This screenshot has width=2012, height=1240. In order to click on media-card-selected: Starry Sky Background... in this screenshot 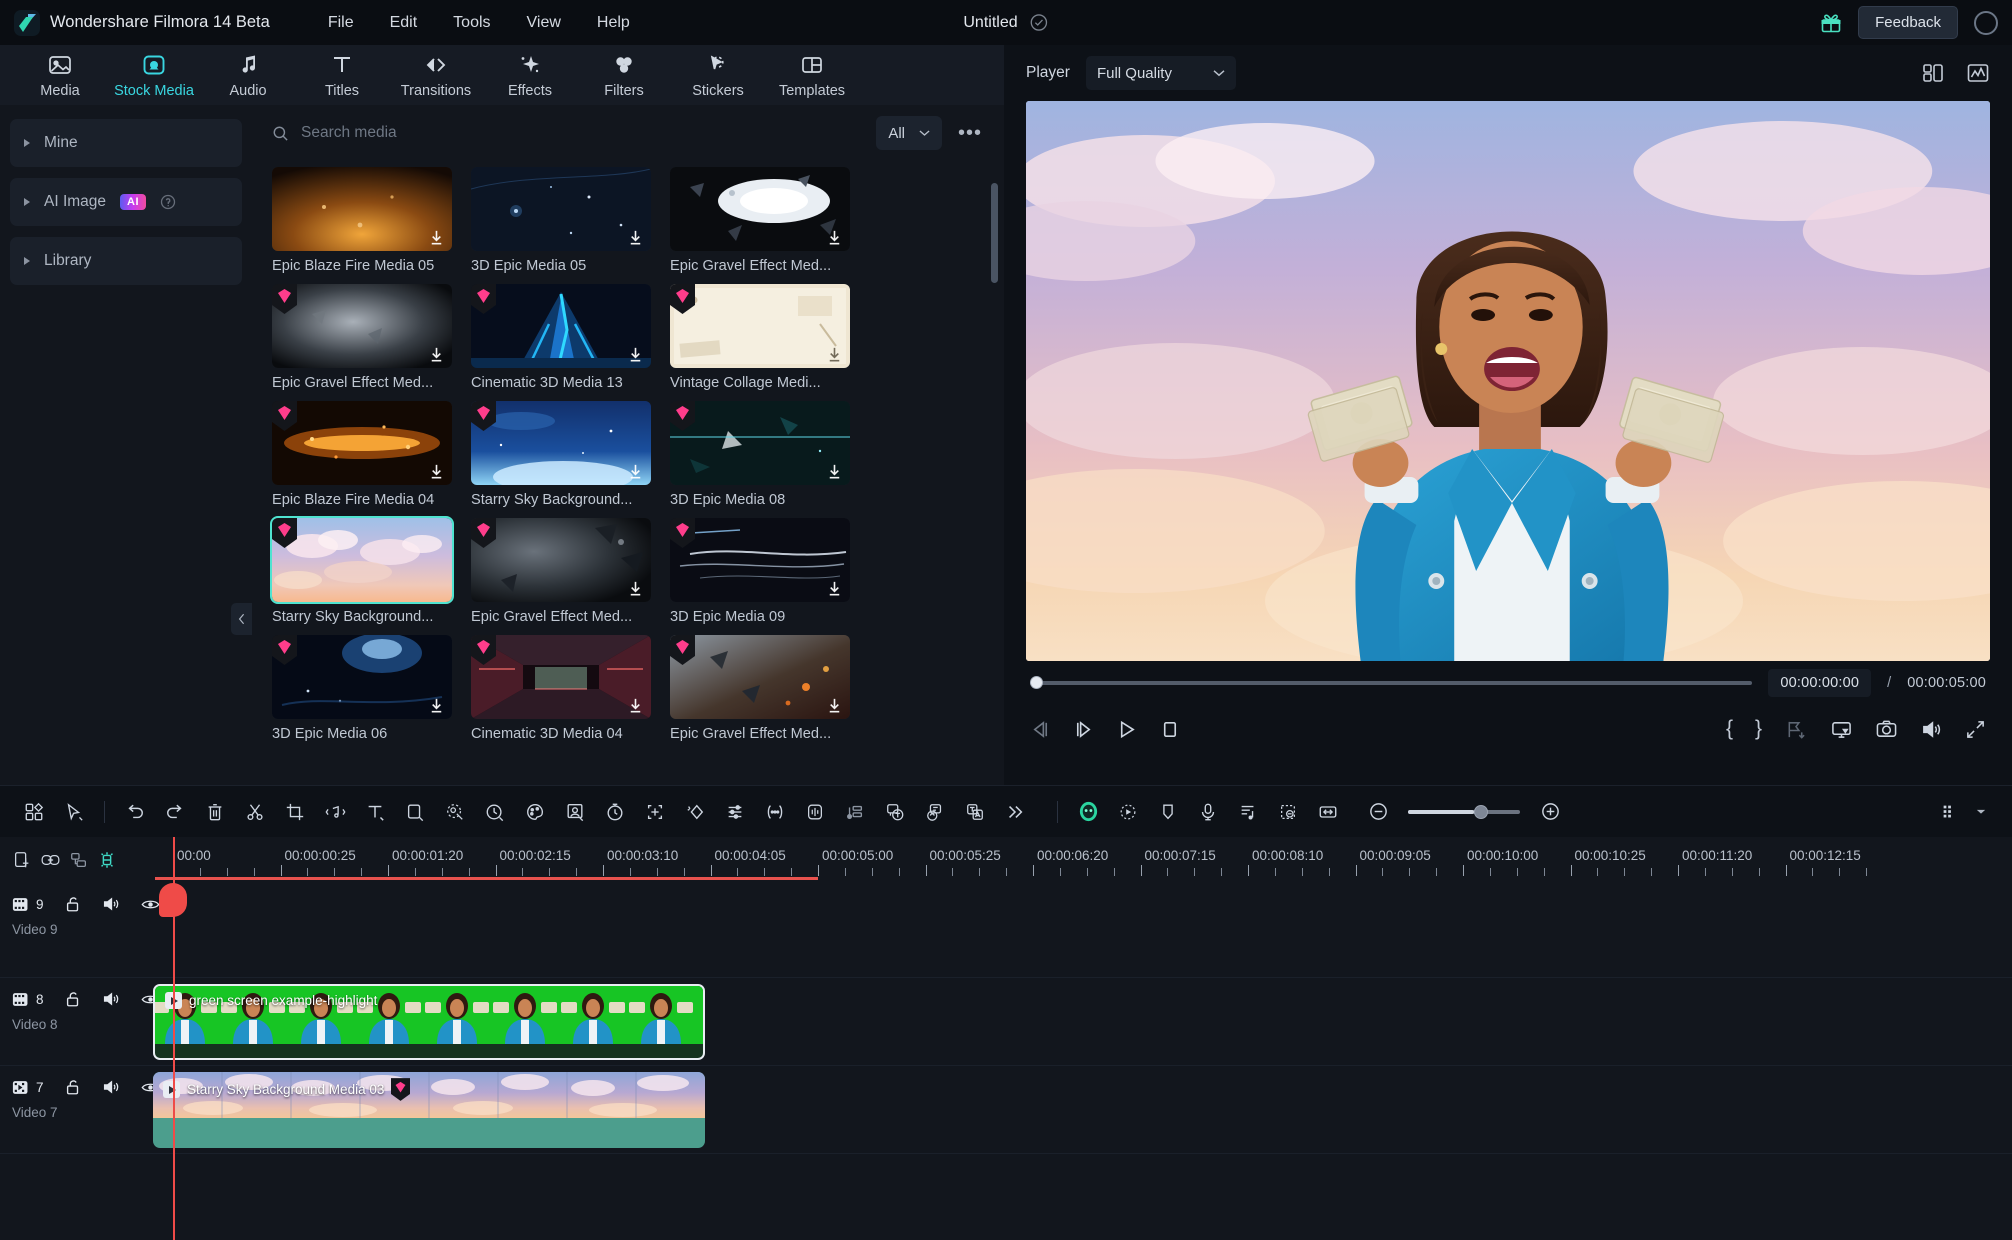, I will do `click(362, 570)`.